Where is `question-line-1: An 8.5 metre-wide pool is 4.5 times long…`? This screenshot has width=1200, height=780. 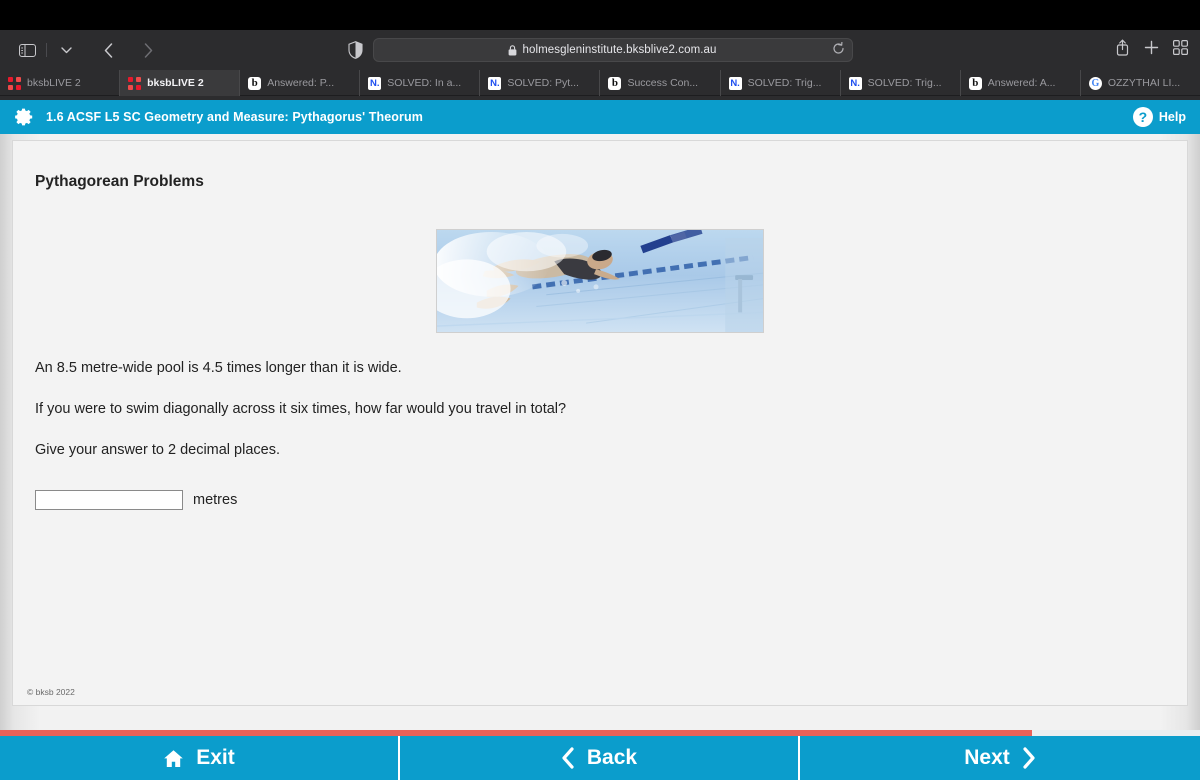 question-line-1: An 8.5 metre-wide pool is 4.5 times long… is located at coordinates (218, 368).